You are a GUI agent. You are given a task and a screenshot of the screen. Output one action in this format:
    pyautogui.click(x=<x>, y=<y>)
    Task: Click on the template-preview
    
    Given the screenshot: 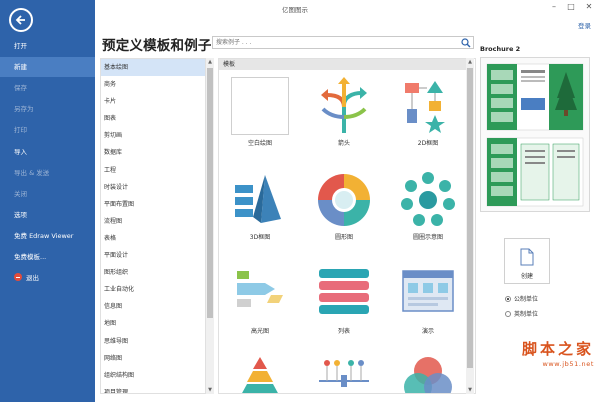 What is the action you would take?
    pyautogui.click(x=535, y=134)
    